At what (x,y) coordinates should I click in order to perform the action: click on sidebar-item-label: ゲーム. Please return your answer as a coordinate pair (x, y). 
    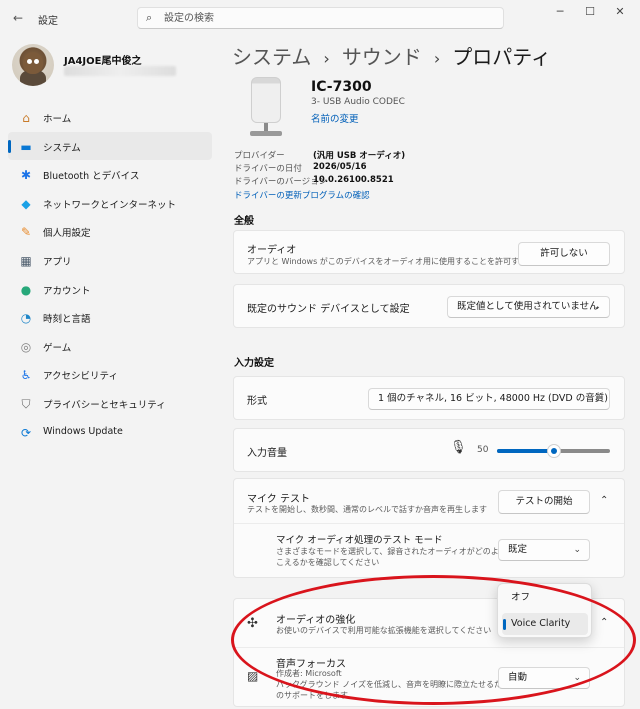
    Looking at the image, I should click on (57, 348).